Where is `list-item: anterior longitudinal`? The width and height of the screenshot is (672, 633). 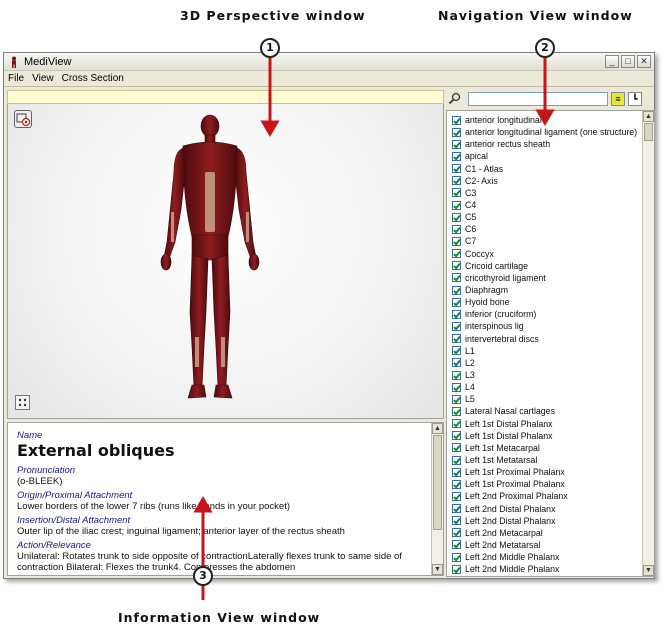
list-item: anterior longitudinal is located at coordinates (545, 120).